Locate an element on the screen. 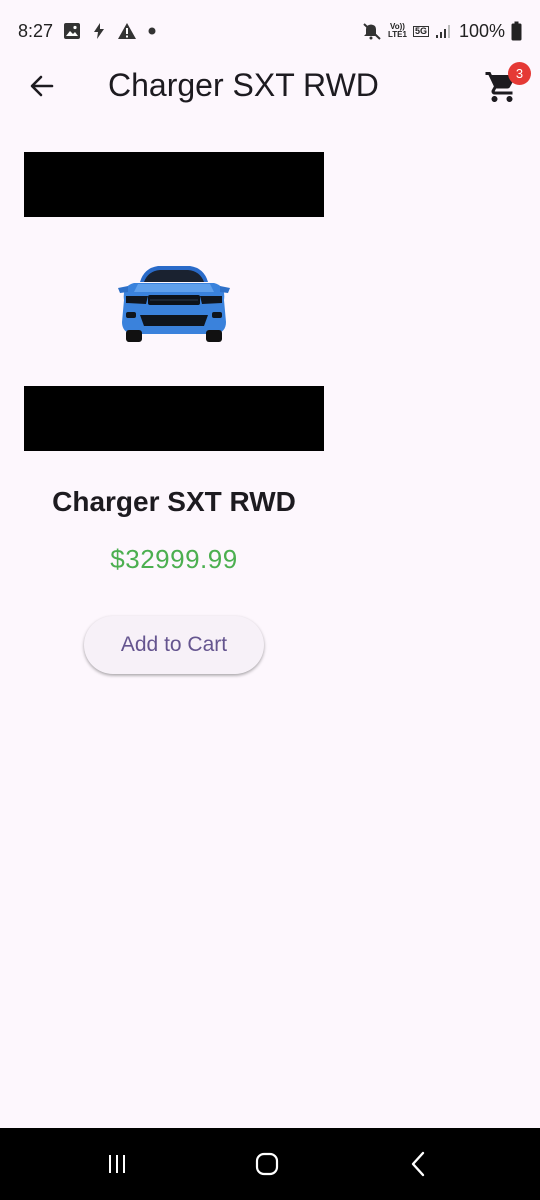 The height and width of the screenshot is (1200, 540). recent-apps-icon is located at coordinates (117, 1164).